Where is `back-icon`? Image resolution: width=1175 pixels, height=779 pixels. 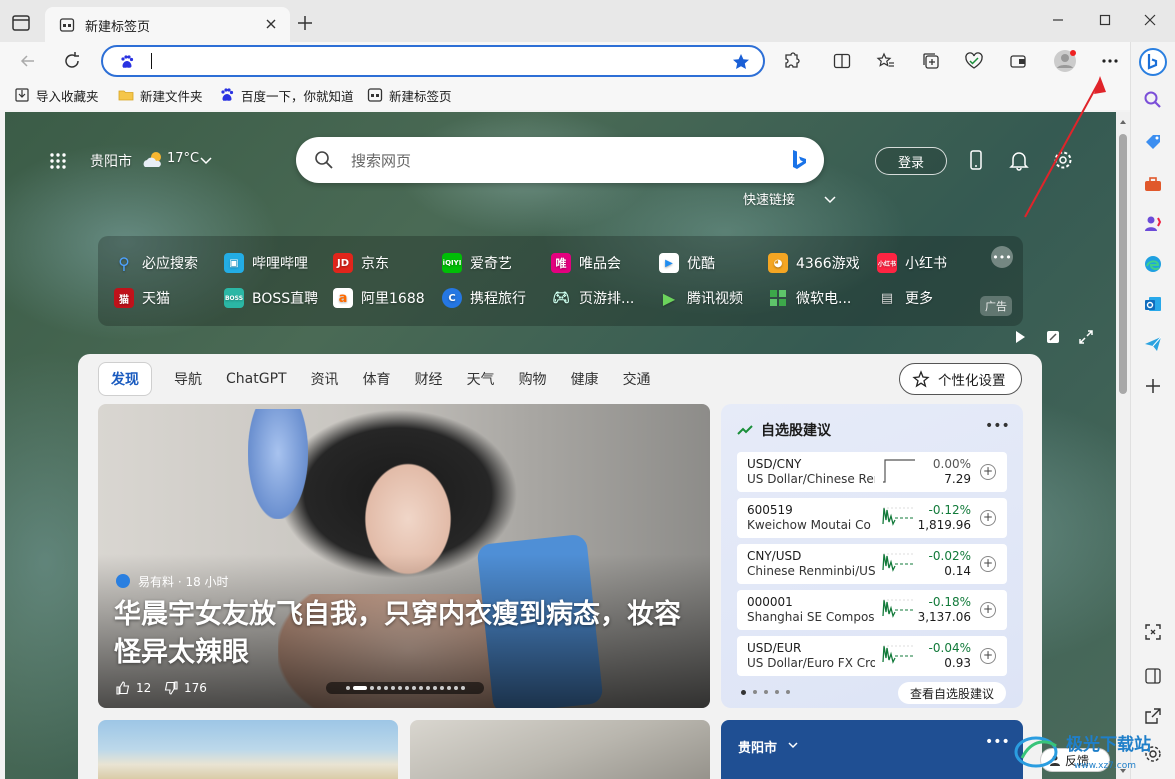 back-icon is located at coordinates (28, 61).